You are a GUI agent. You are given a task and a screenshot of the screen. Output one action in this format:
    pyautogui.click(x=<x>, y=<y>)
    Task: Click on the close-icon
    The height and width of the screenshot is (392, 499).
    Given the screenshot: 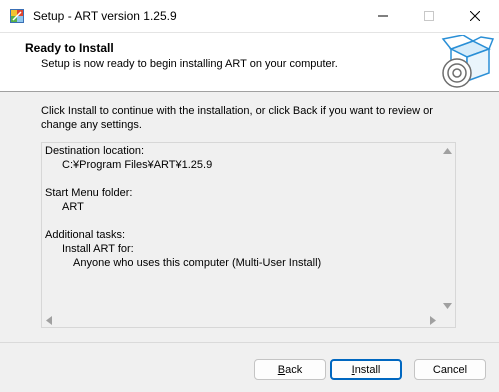 What is the action you would take?
    pyautogui.click(x=475, y=16)
    